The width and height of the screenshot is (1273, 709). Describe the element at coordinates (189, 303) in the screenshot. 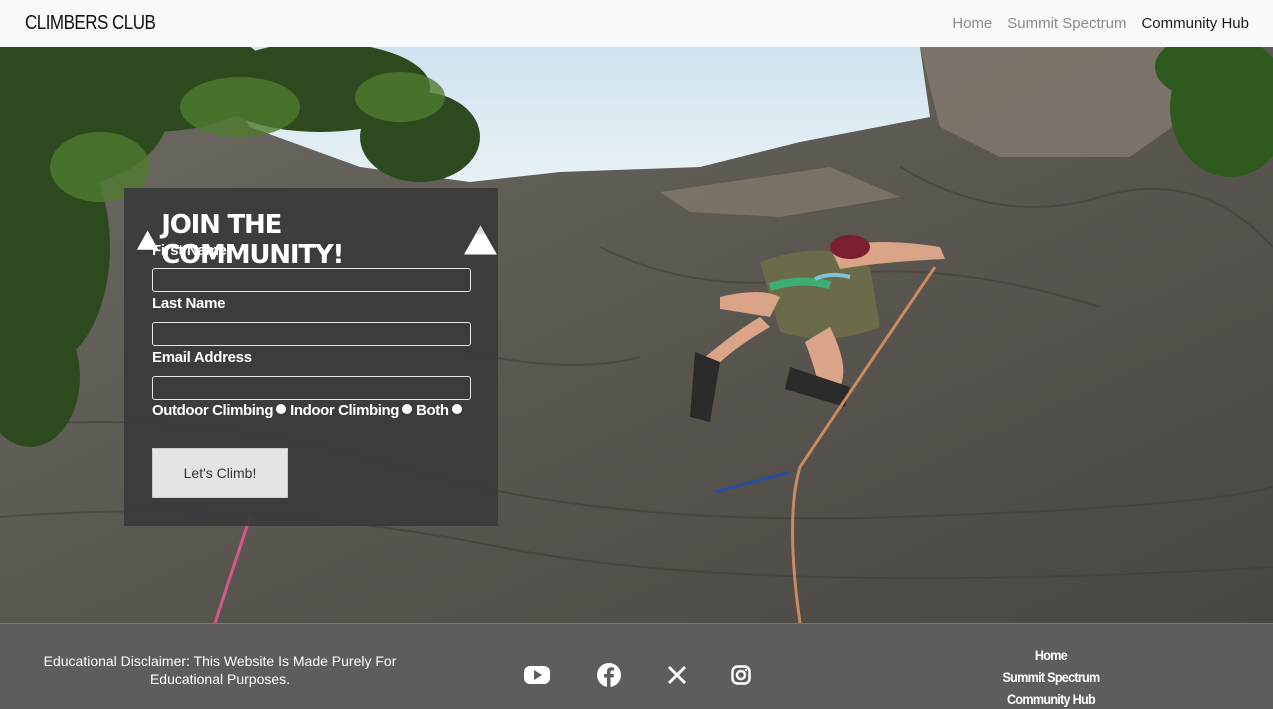

I see `last-name-label: Last Name` at that location.